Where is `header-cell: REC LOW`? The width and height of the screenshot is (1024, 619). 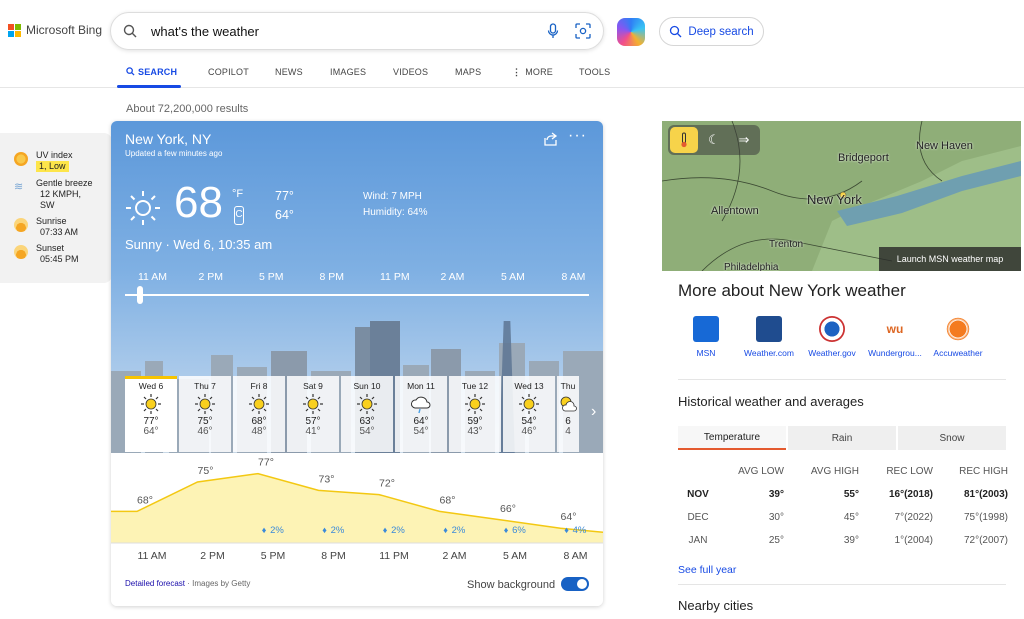 header-cell: REC LOW is located at coordinates (909, 471).